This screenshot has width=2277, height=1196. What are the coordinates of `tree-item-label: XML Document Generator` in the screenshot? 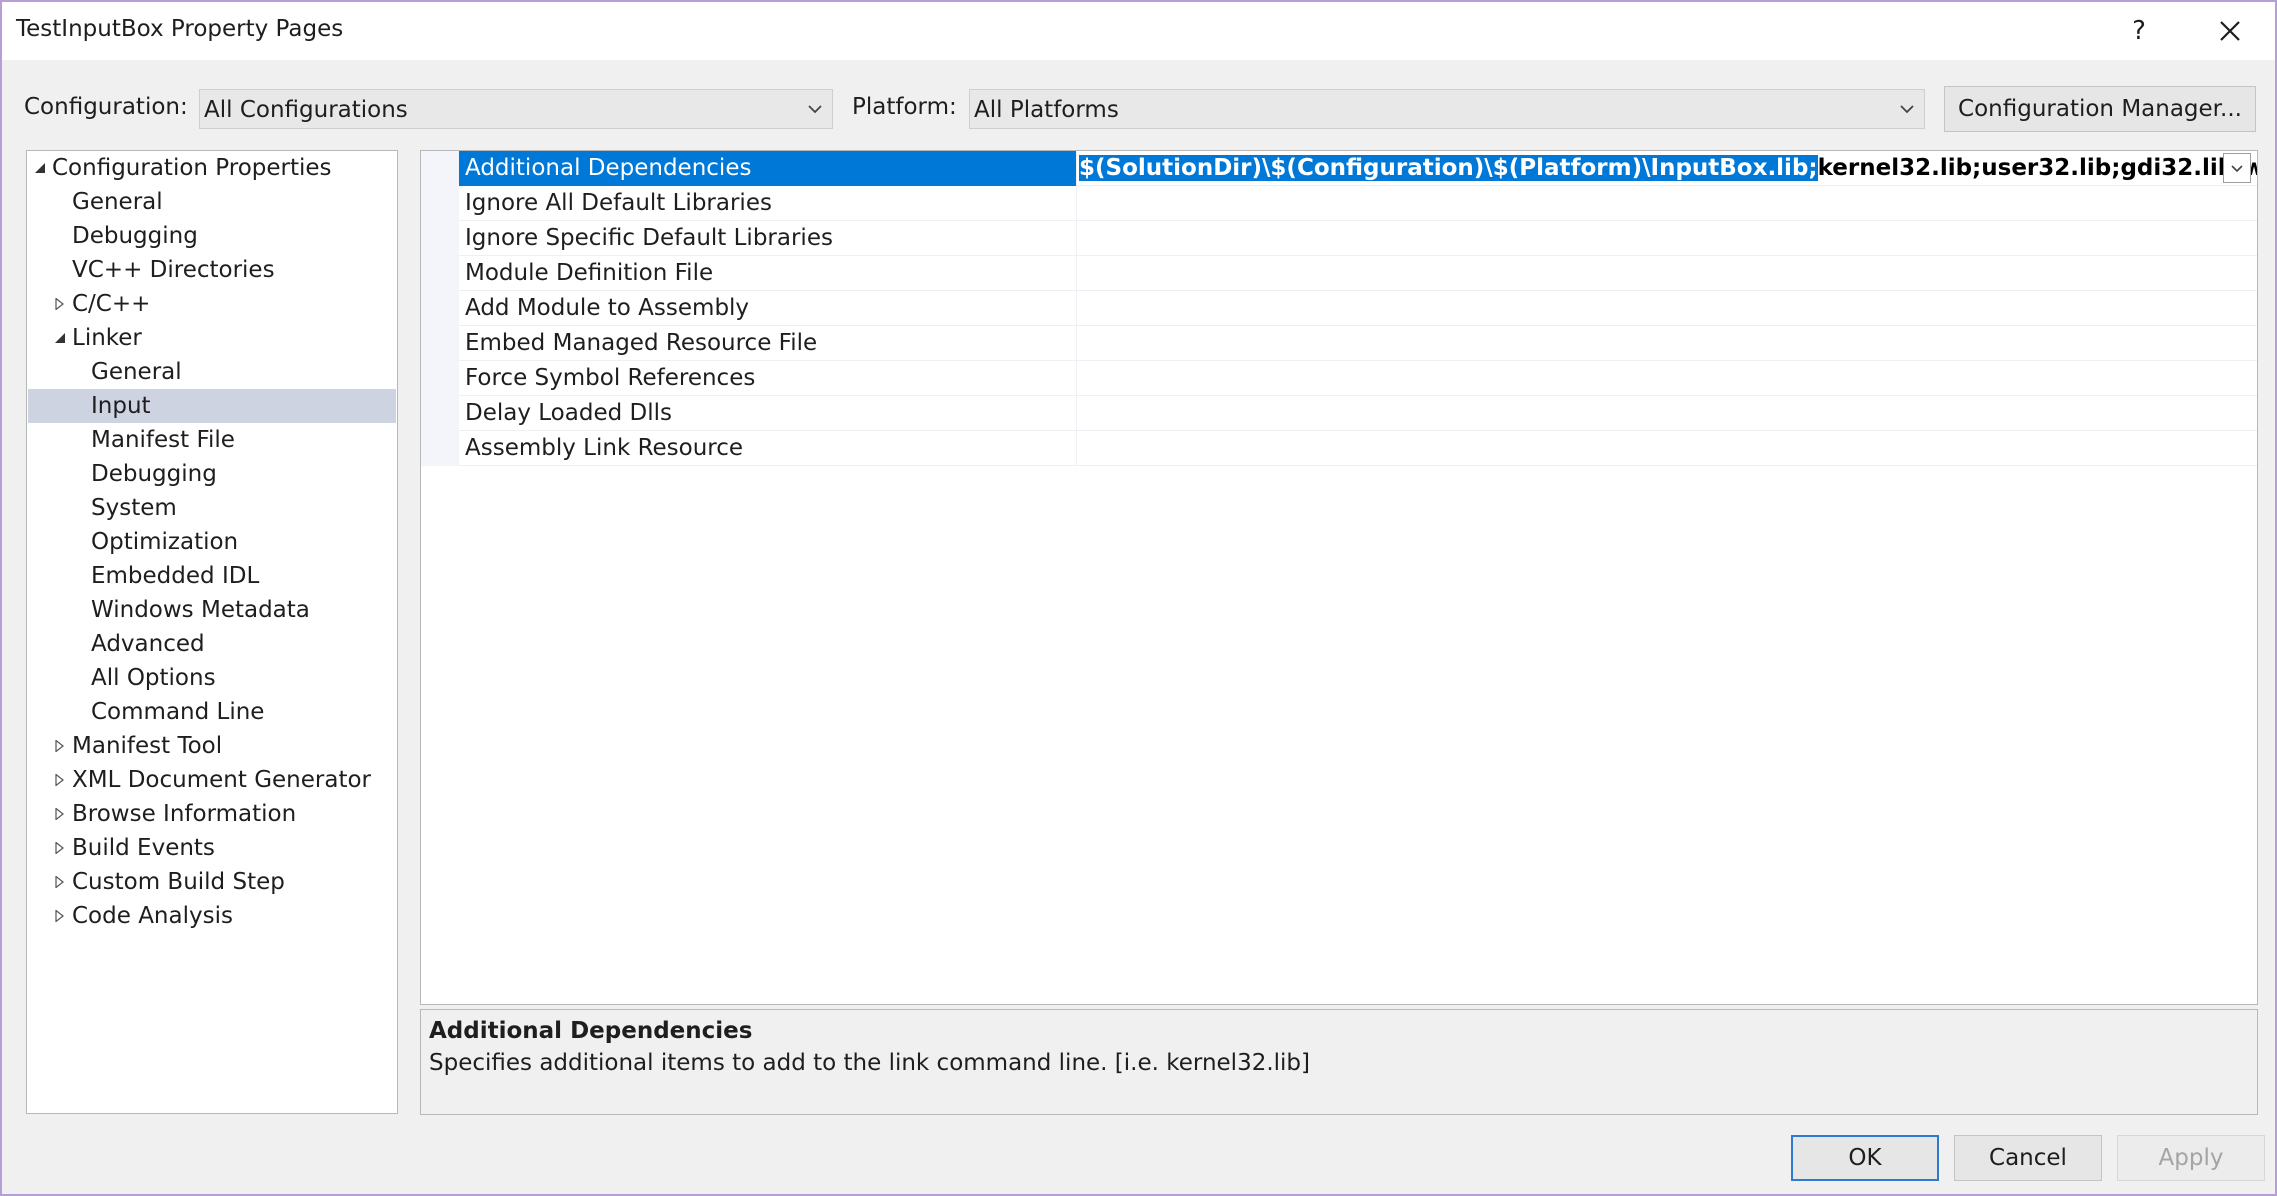 It's located at (221, 780).